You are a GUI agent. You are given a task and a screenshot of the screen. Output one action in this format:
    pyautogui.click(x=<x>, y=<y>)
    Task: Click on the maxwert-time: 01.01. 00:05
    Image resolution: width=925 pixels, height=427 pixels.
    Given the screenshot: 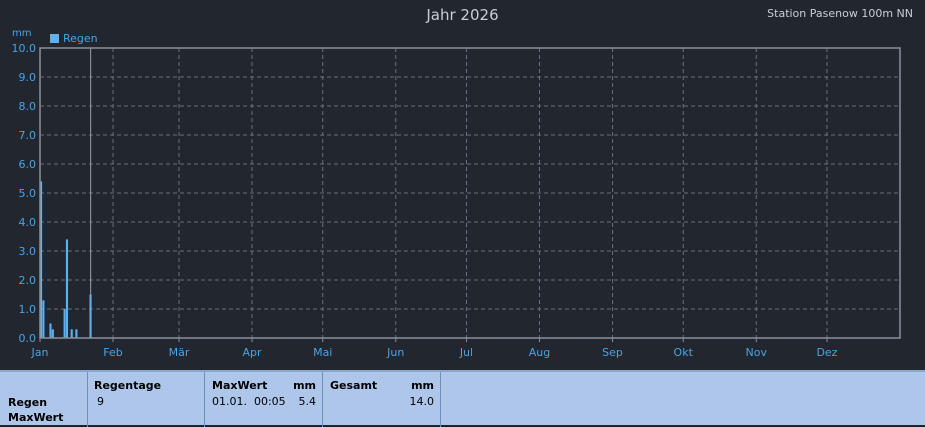 What is the action you would take?
    pyautogui.click(x=249, y=401)
    